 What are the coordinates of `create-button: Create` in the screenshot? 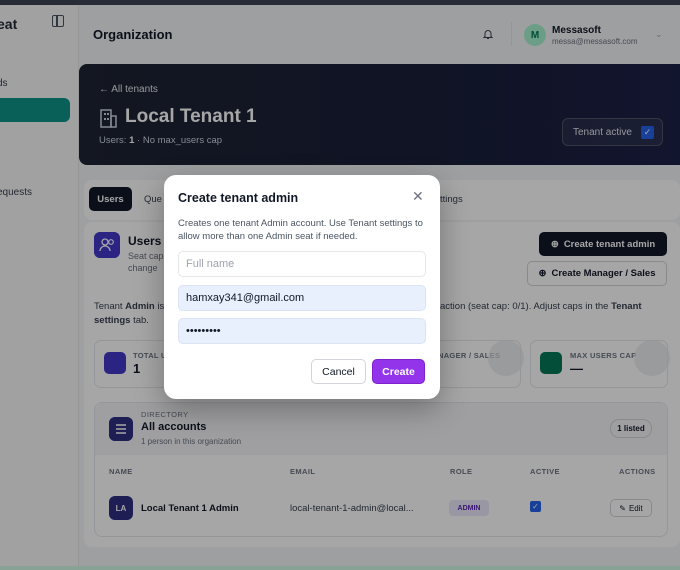 It's located at (398, 371).